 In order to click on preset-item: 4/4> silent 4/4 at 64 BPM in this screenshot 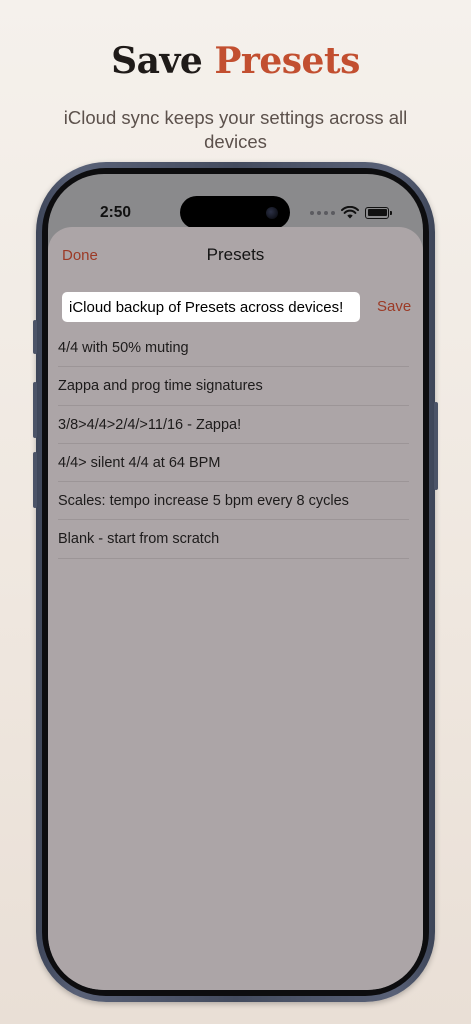, I will do `click(233, 463)`.